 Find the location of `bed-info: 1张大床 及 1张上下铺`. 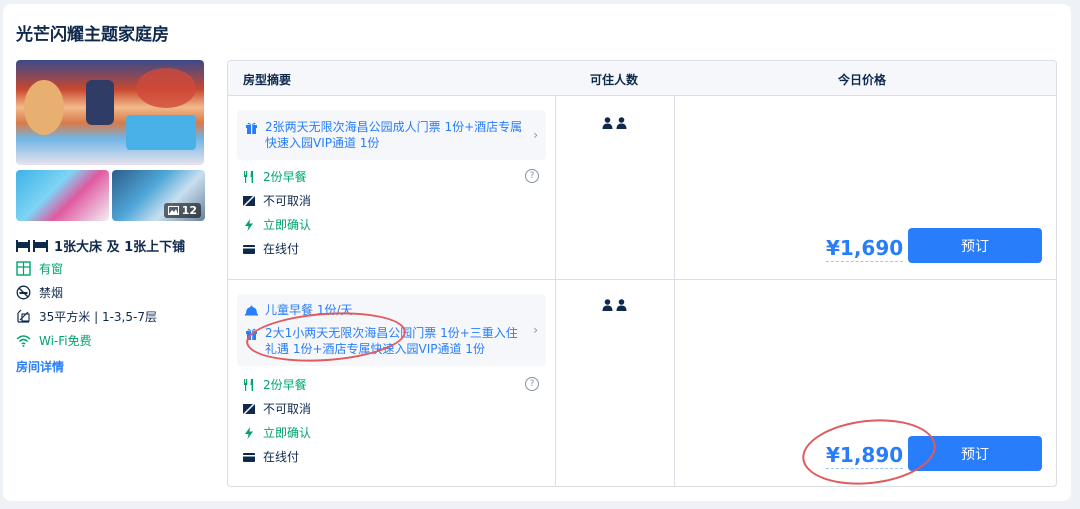

bed-info: 1张大床 及 1张上下铺 is located at coordinates (100, 245).